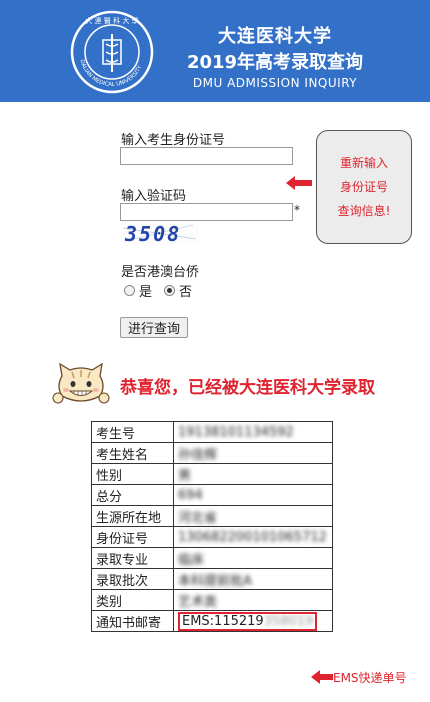 This screenshot has width=430, height=702. Describe the element at coordinates (112, 52) in the screenshot. I see `university-seal-logo: 大 連 醫 科 大 學 DALIAN MEDICAL UNIVERSITY` at that location.